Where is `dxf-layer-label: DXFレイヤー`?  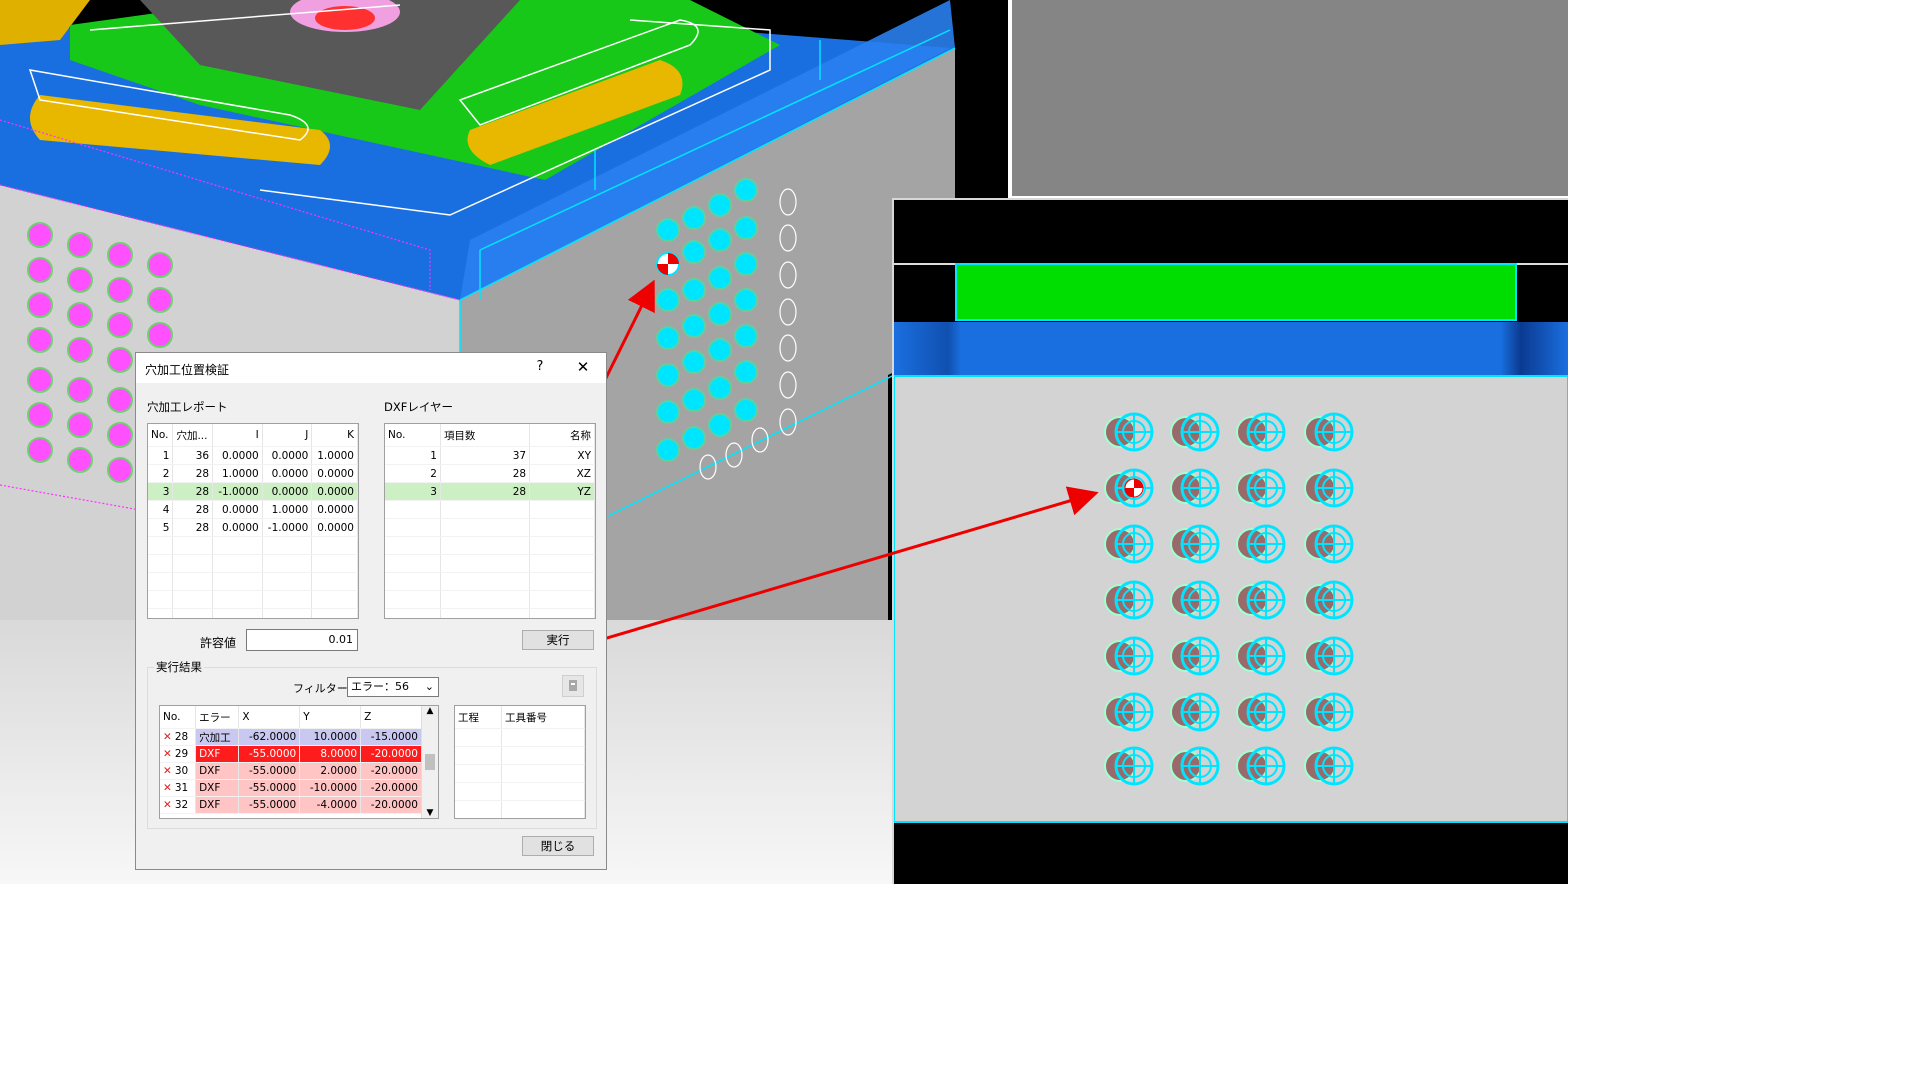
dxf-layer-label: DXFレイヤー is located at coordinates (419, 407).